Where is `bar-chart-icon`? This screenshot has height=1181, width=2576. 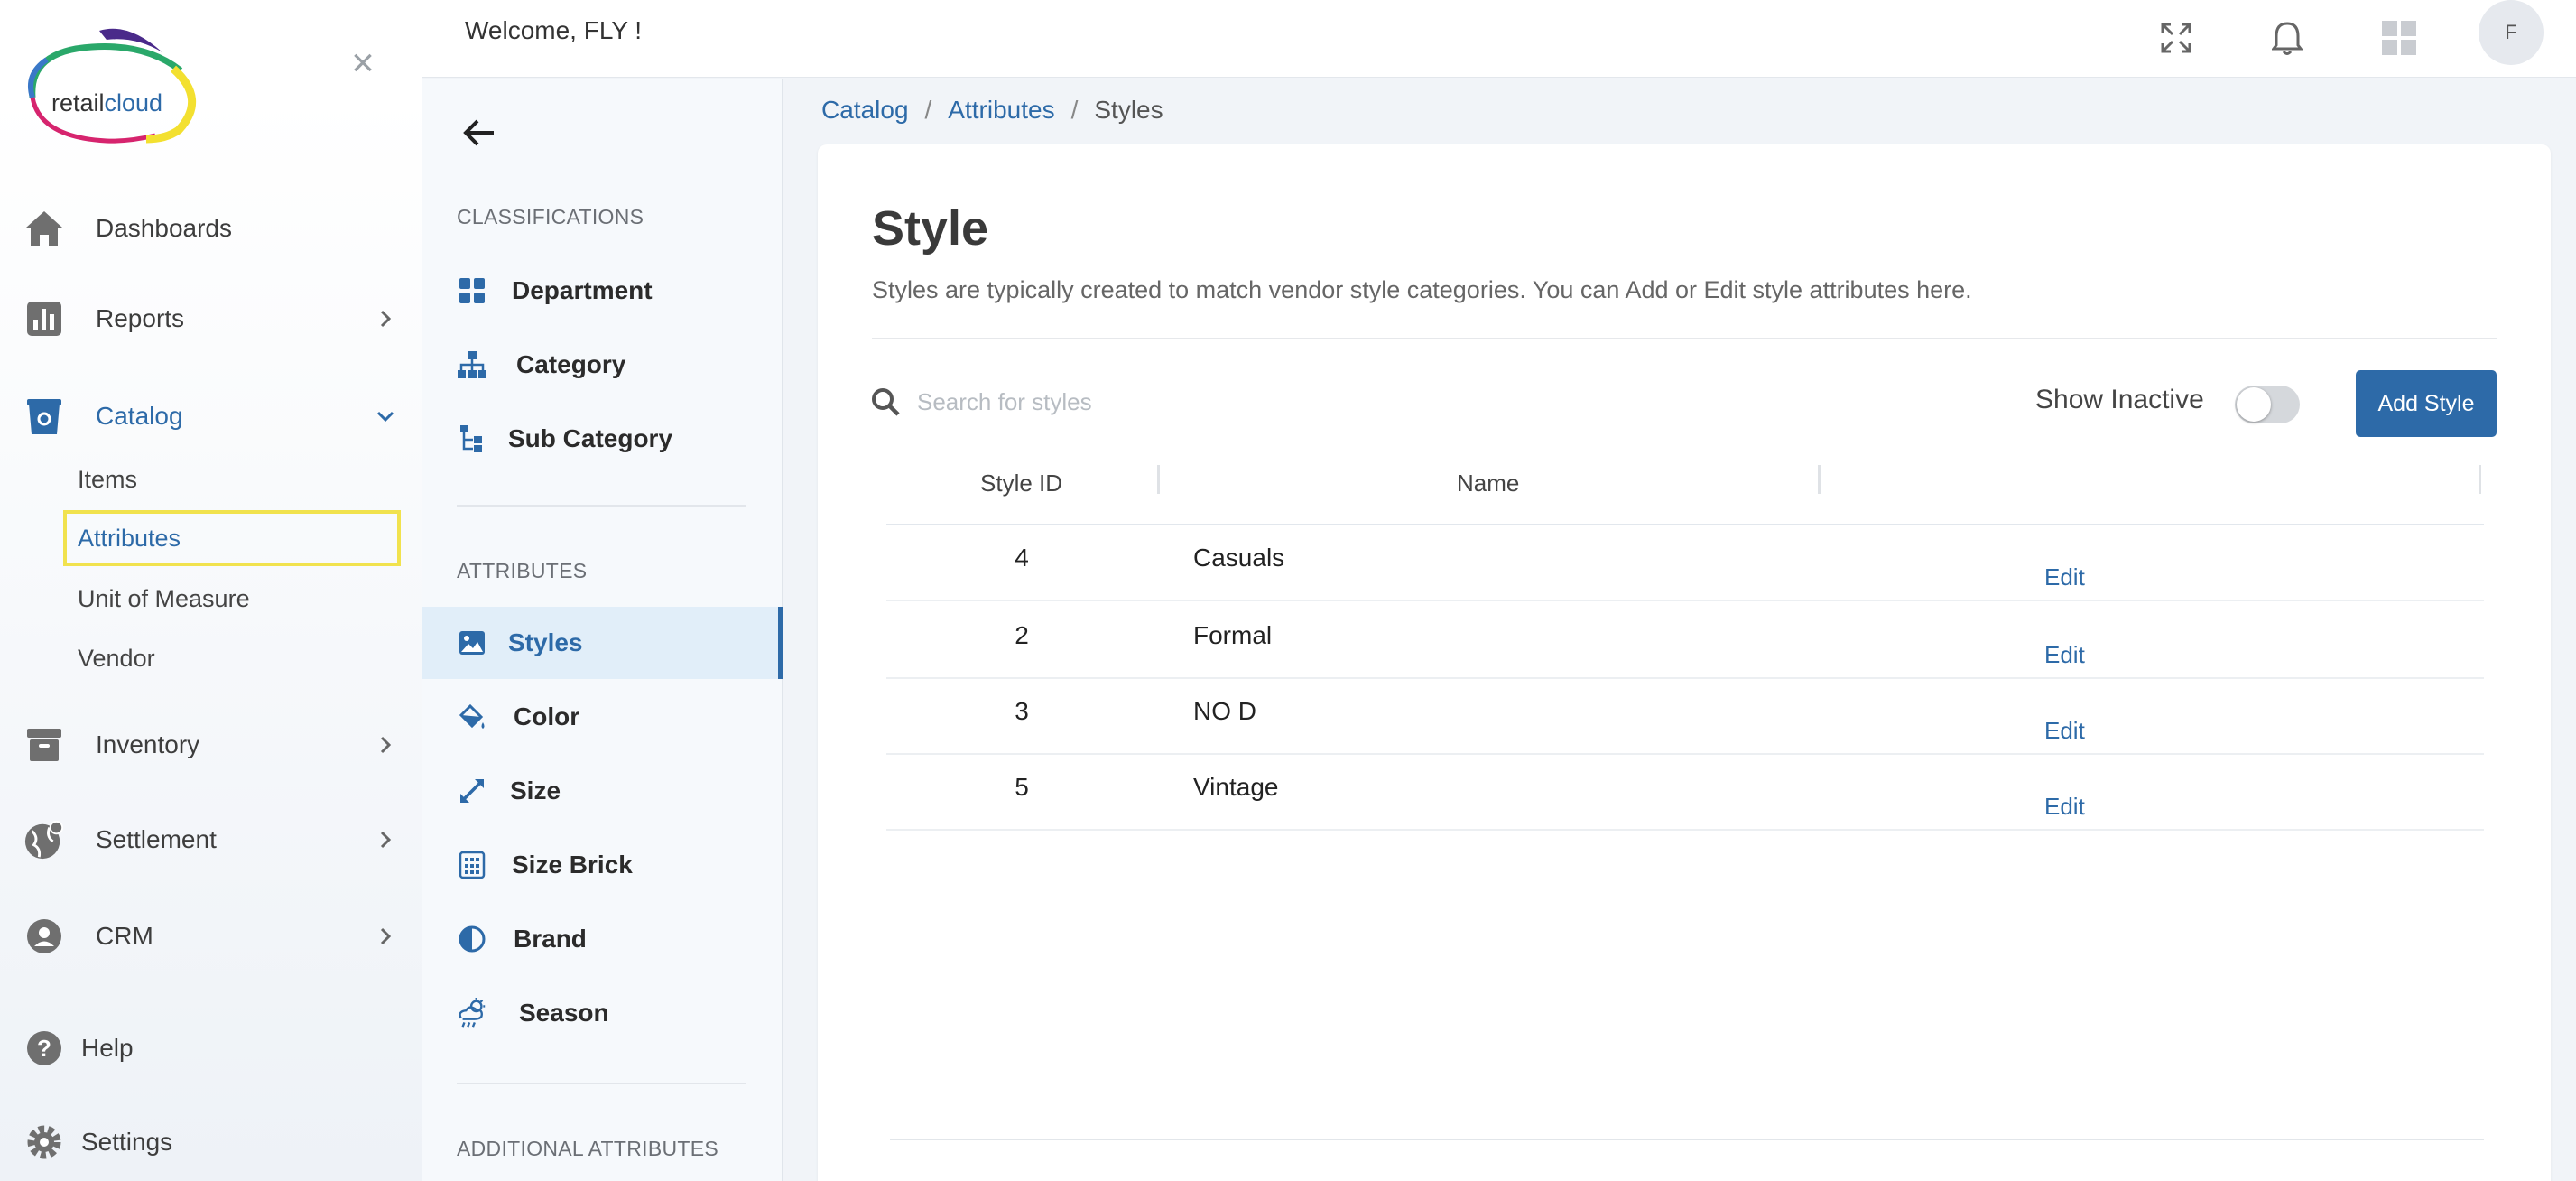 bar-chart-icon is located at coordinates (44, 318).